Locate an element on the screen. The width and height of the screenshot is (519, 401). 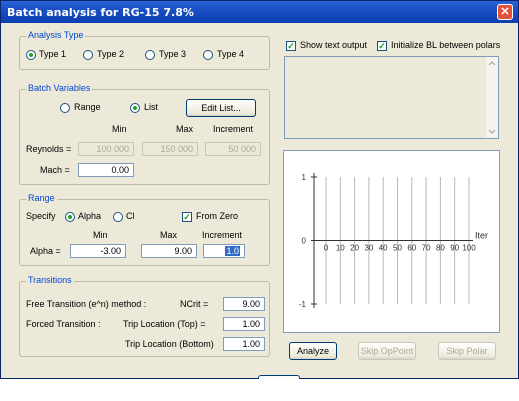
type4-label: Type 4 is located at coordinates (231, 54).